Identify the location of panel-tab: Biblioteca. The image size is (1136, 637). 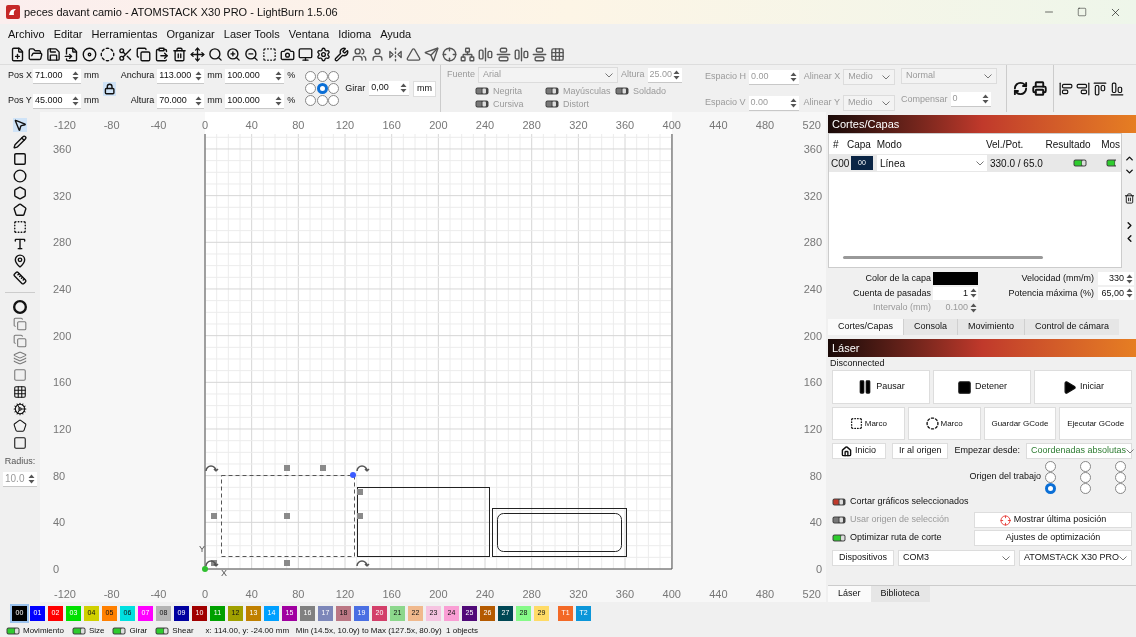
(900, 594).